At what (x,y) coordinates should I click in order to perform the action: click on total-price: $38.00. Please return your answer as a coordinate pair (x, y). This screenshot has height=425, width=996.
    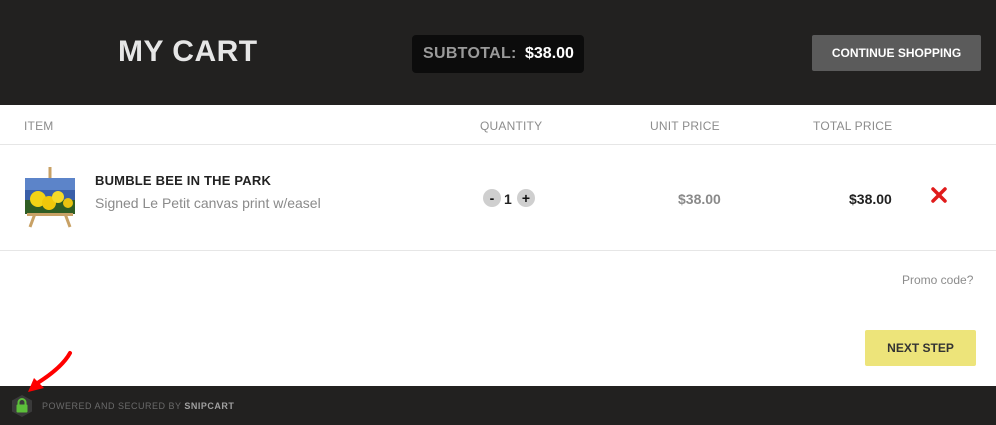
    Looking at the image, I should click on (870, 199).